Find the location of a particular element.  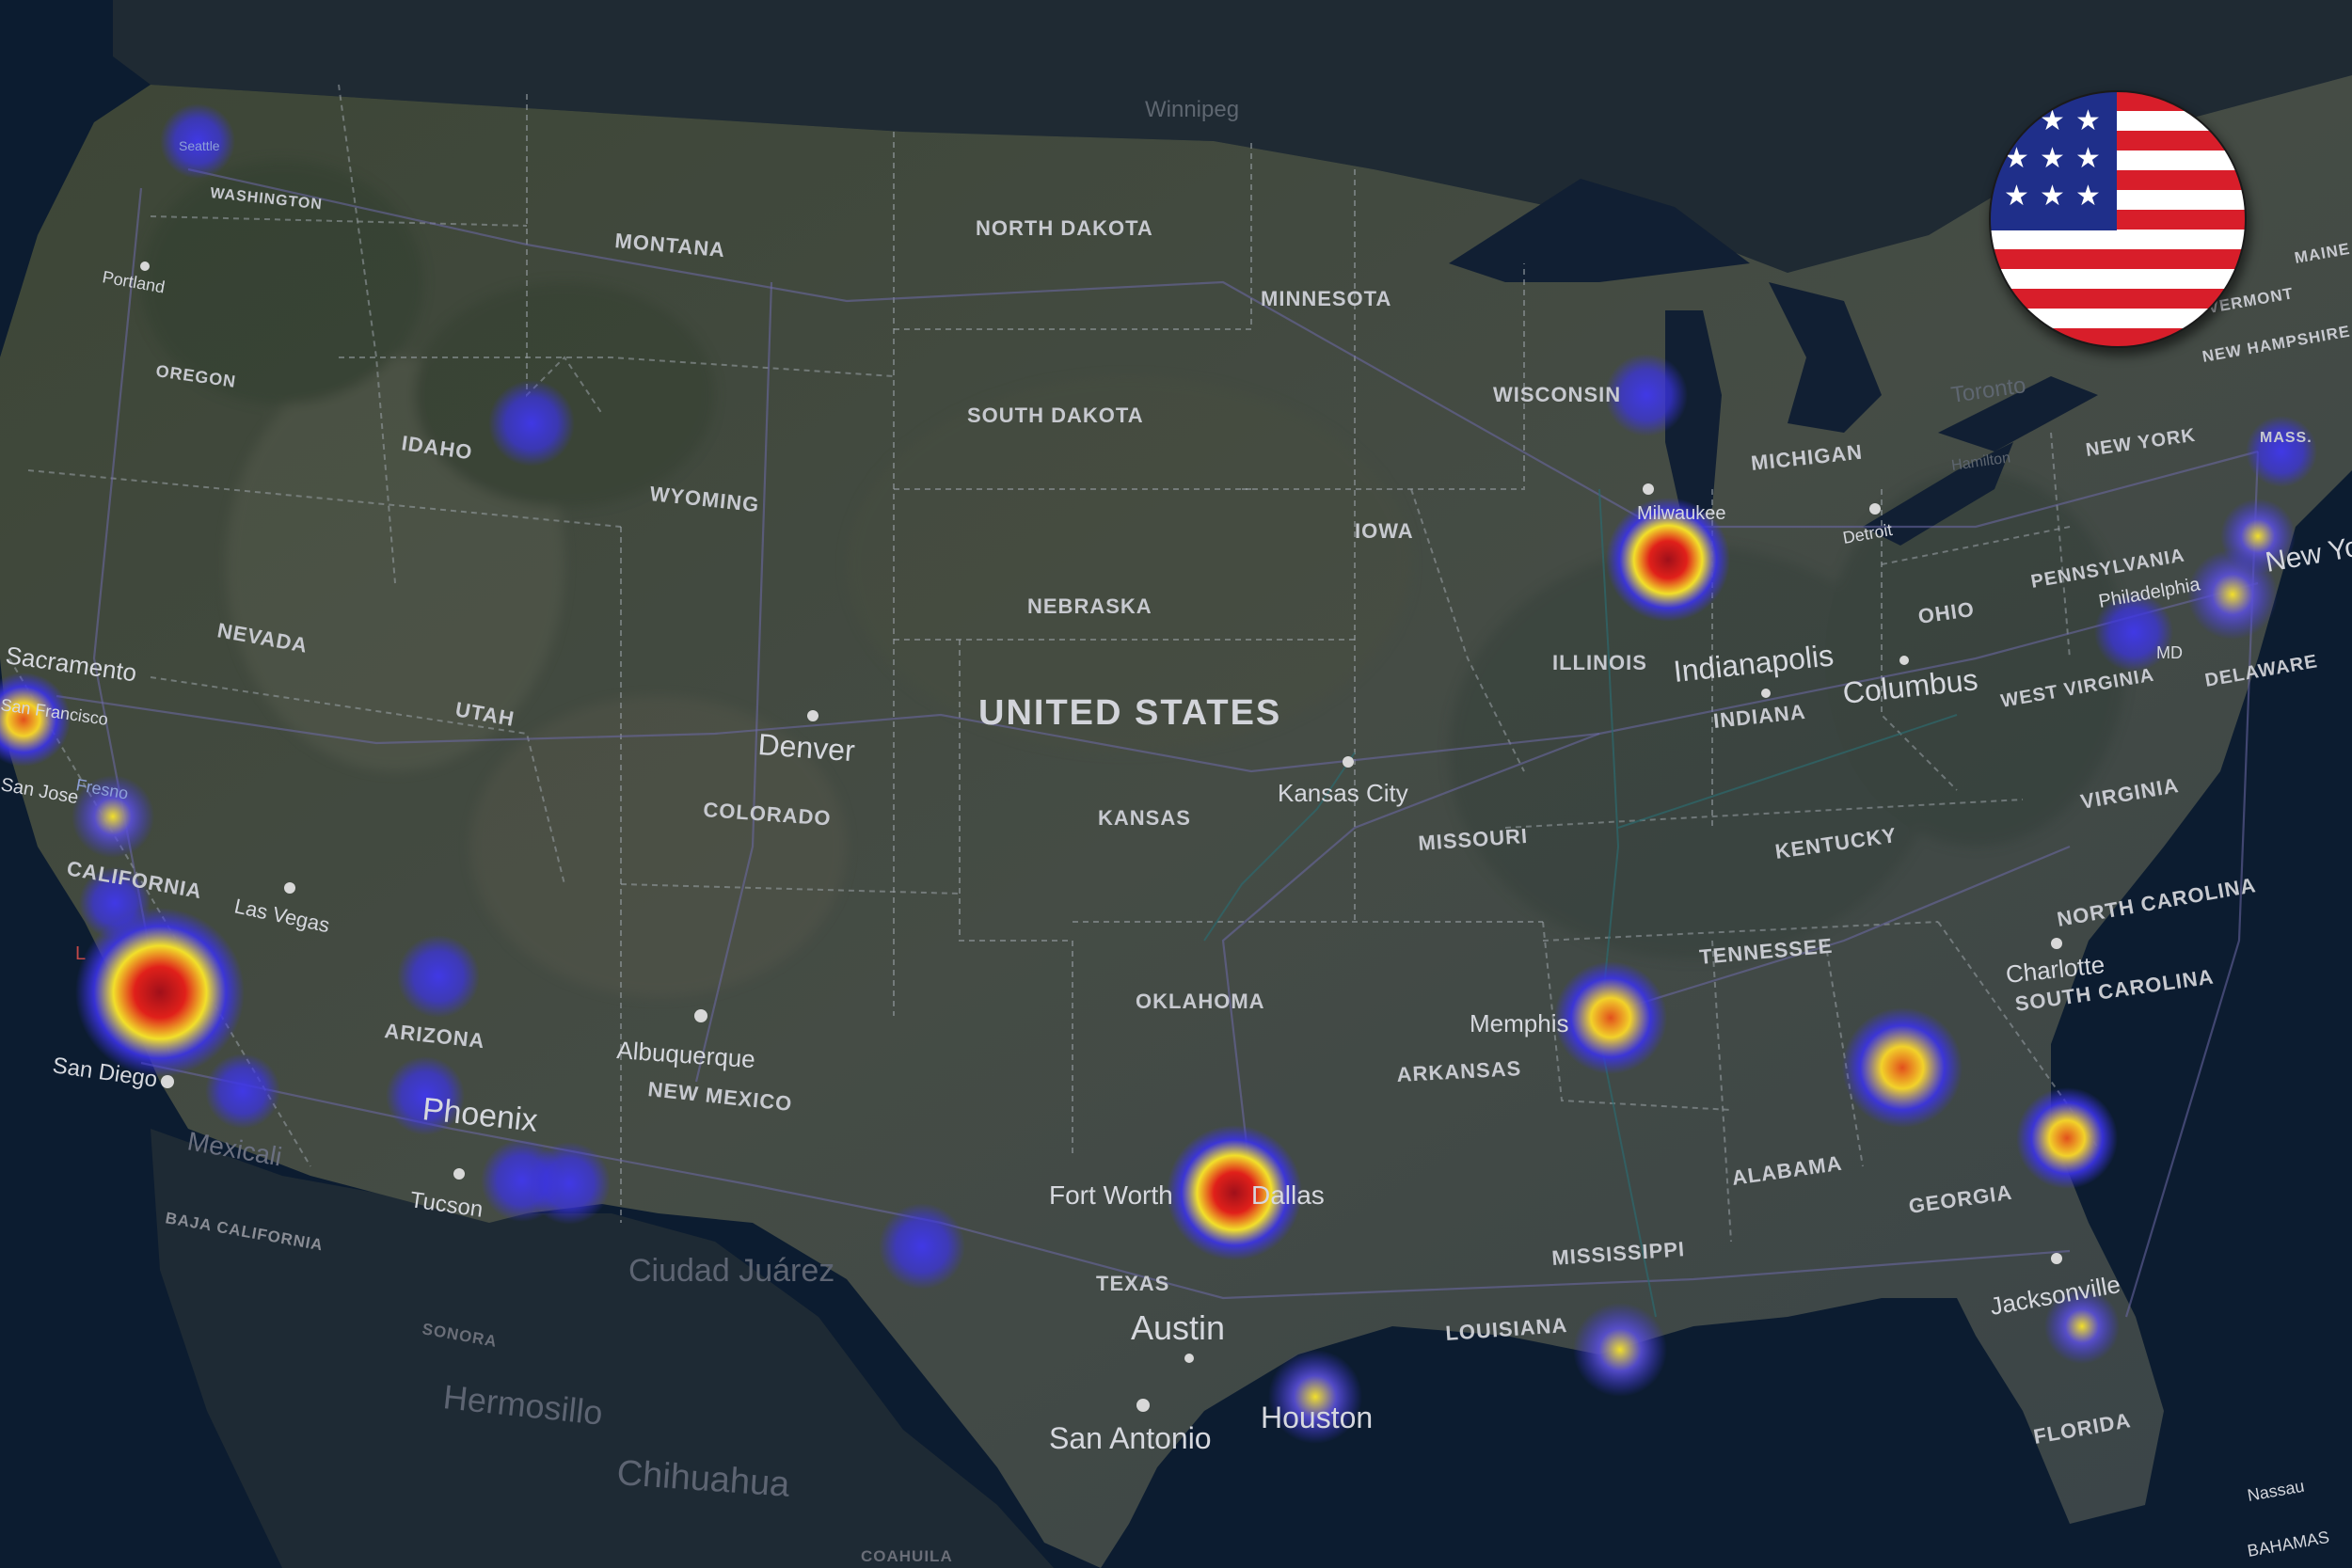

label-houston: Houston is located at coordinates (1317, 1417).